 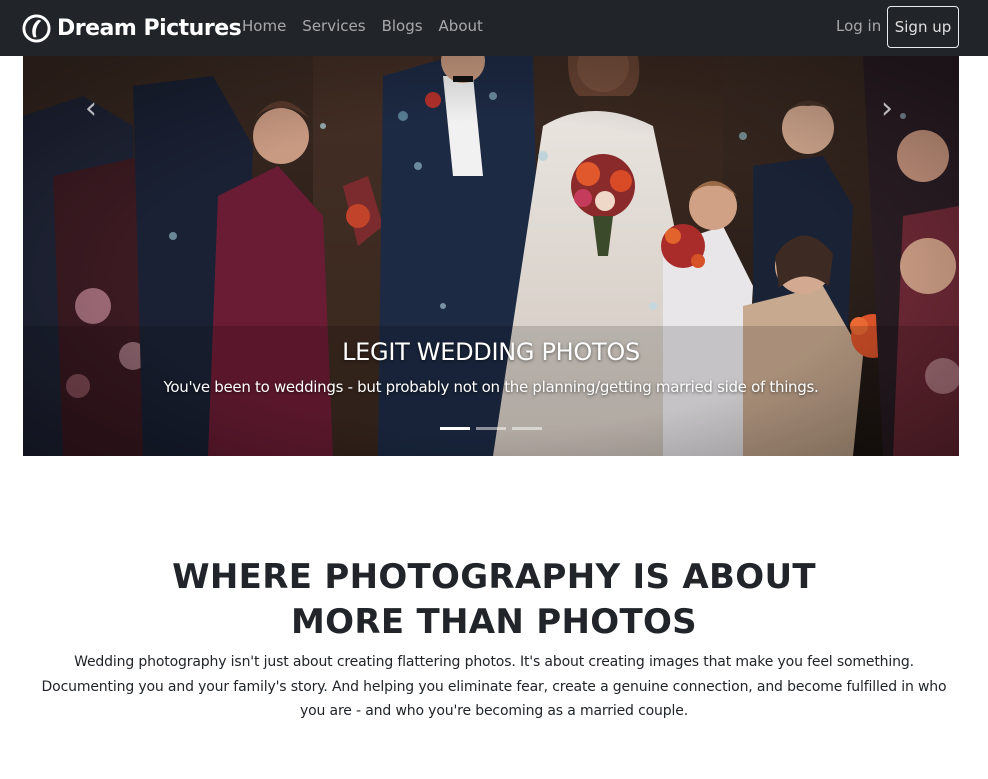 What do you see at coordinates (858, 26) in the screenshot?
I see `login-link: Log in` at bounding box center [858, 26].